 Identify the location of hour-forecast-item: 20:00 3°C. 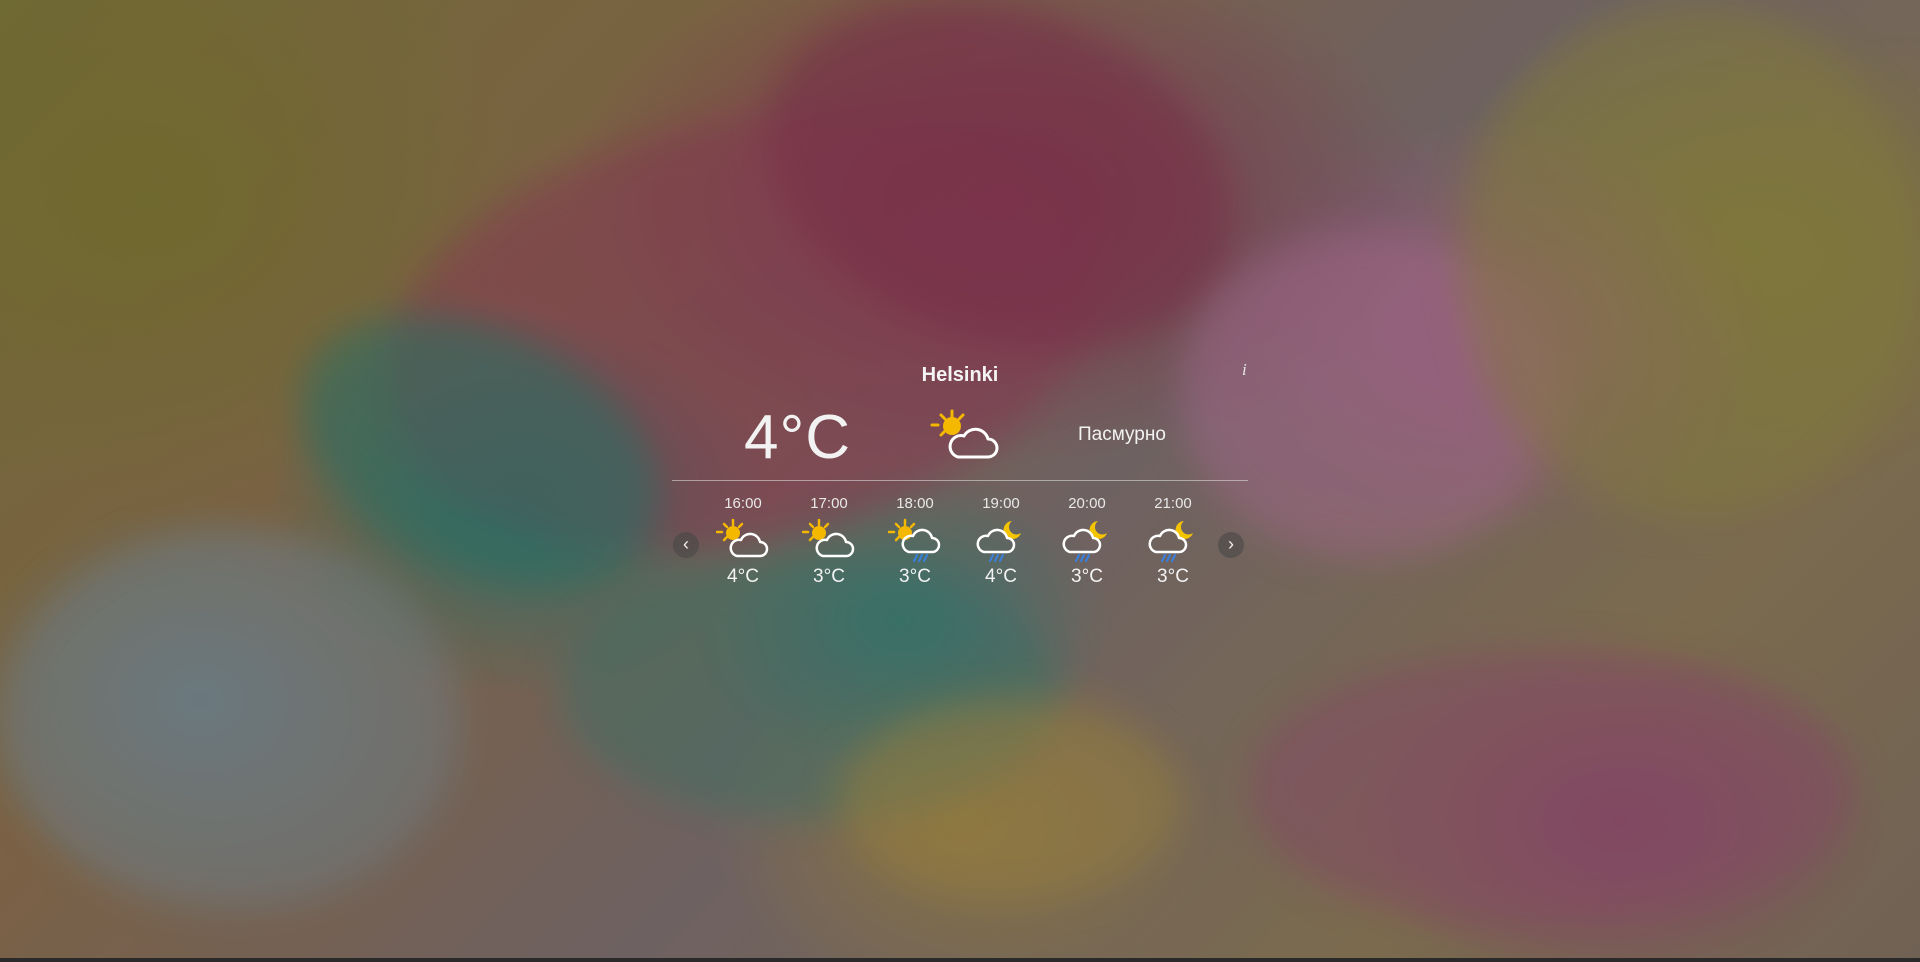
(1087, 541).